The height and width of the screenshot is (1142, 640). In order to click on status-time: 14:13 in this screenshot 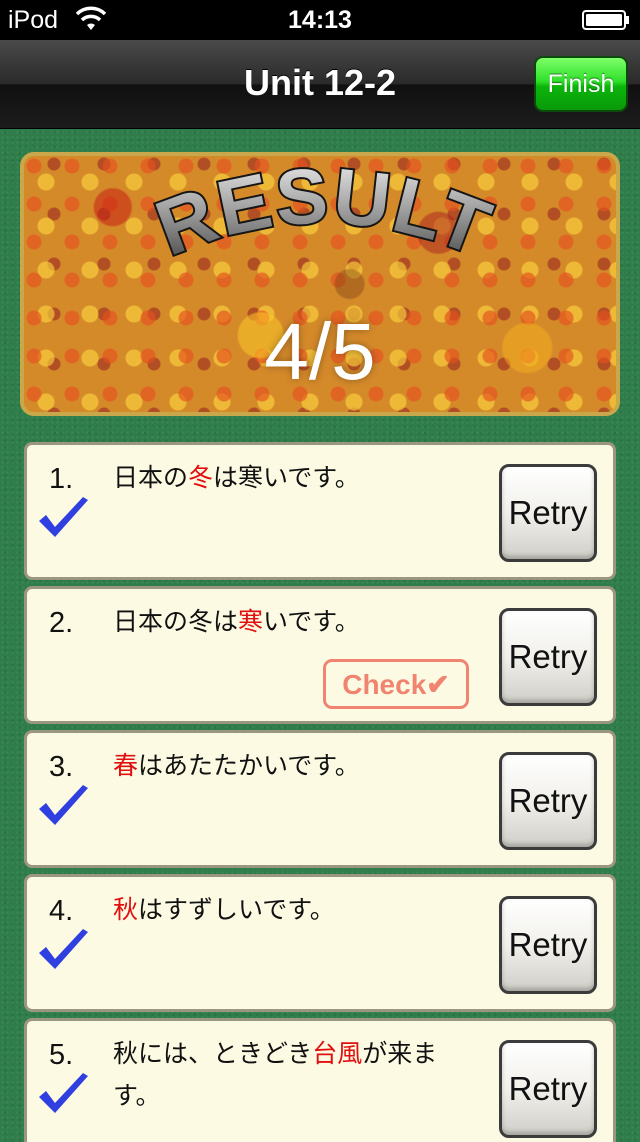, I will do `click(320, 20)`.